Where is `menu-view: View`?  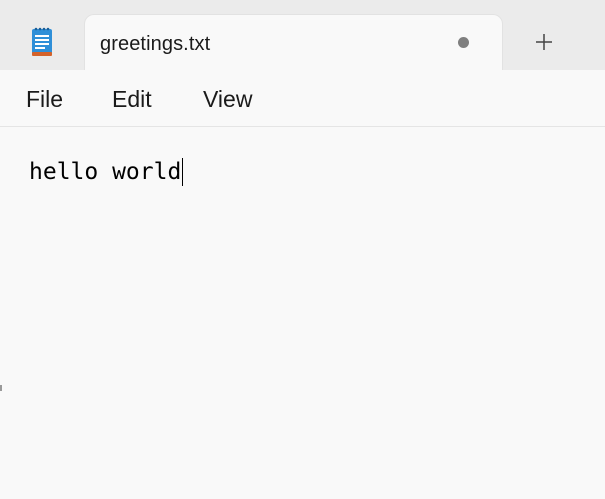 menu-view: View is located at coordinates (227, 99).